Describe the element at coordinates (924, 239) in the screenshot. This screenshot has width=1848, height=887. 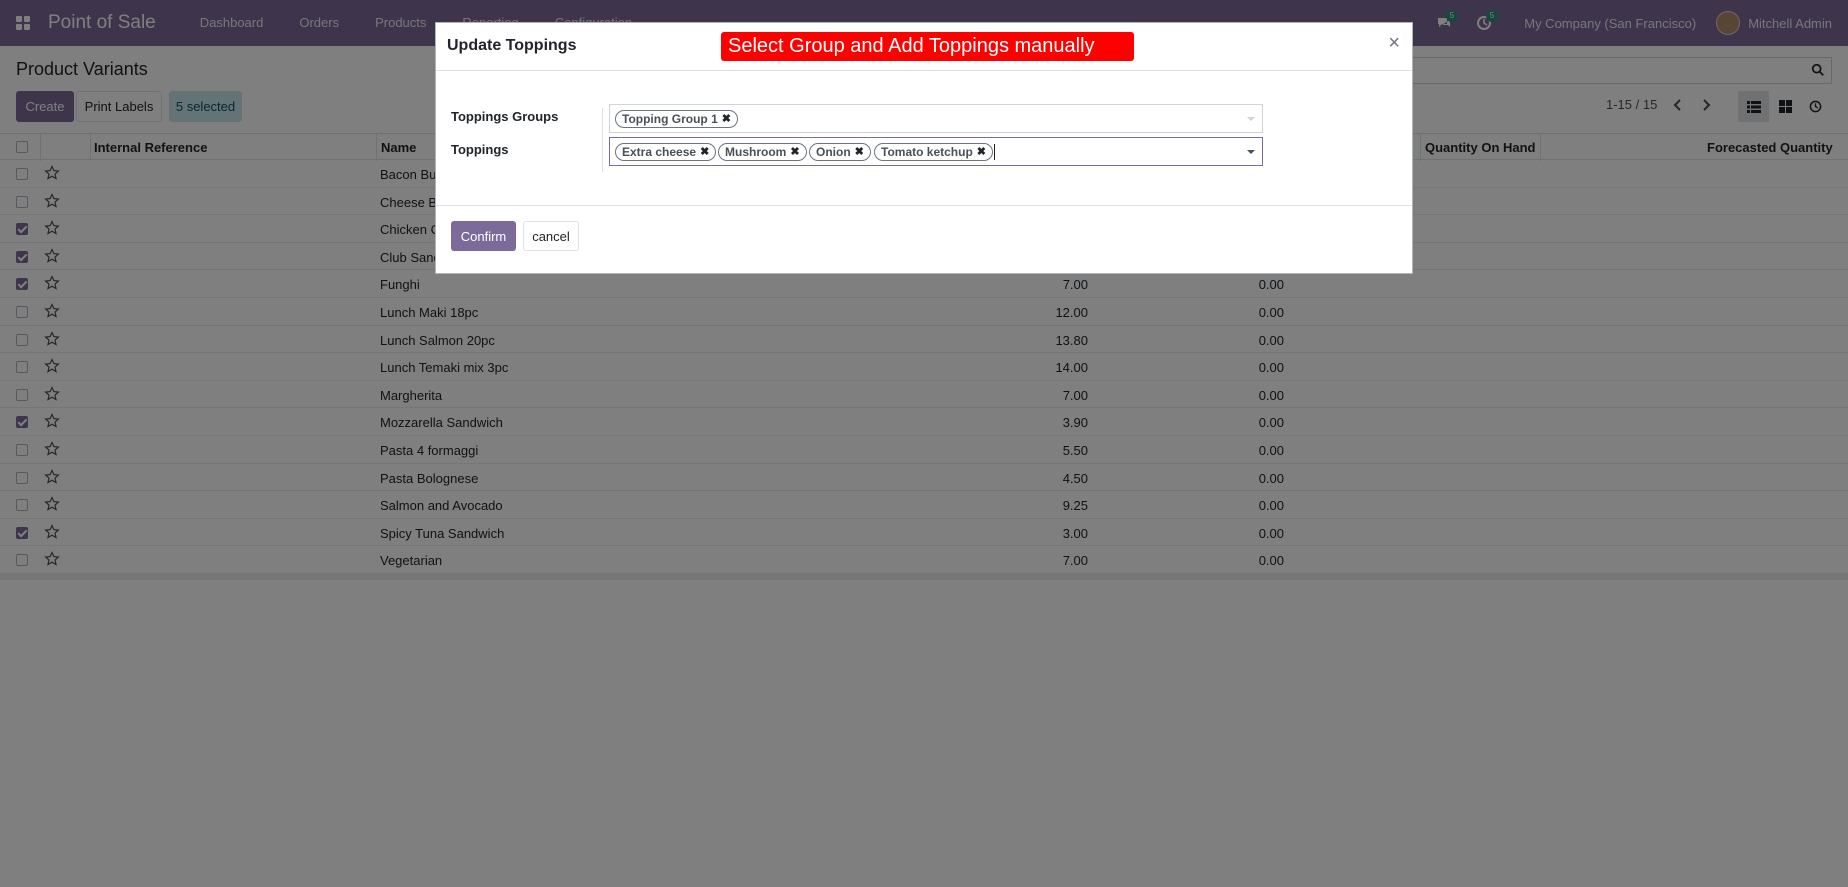
I see `modal-footer: Confirm cancel` at that location.